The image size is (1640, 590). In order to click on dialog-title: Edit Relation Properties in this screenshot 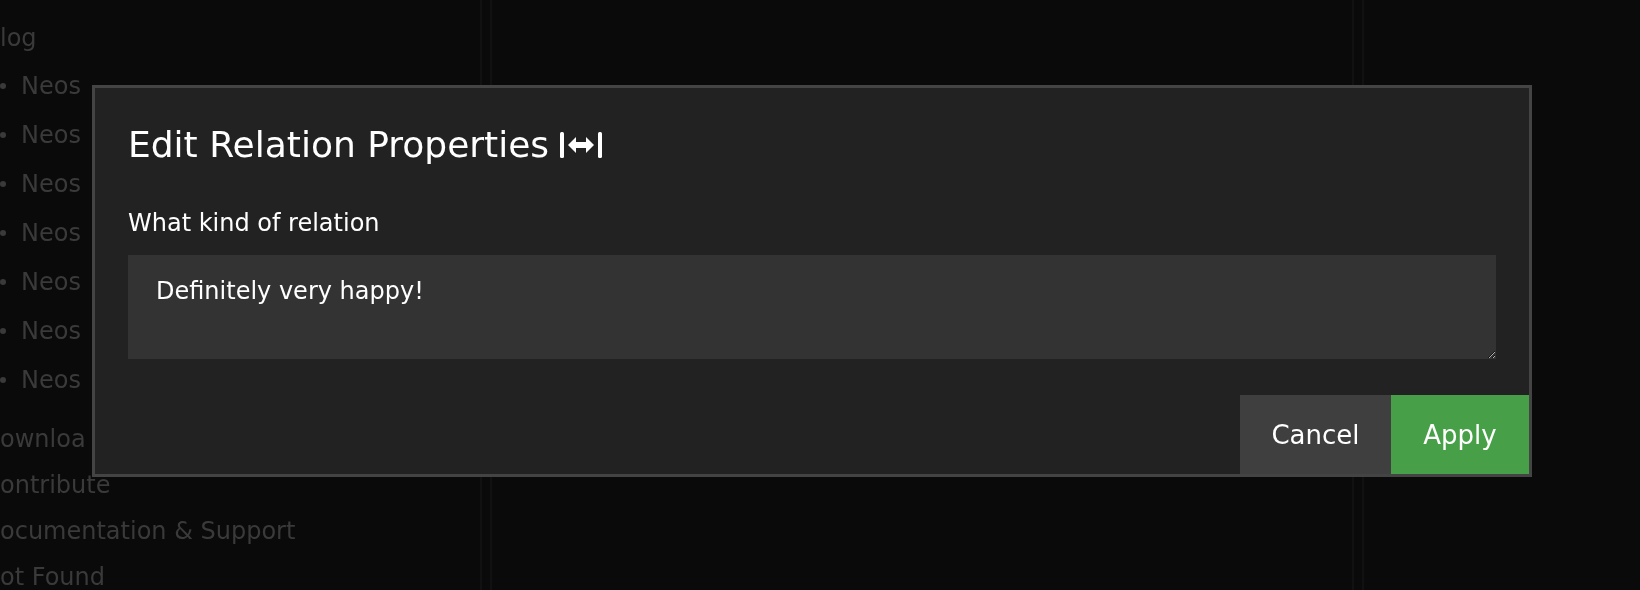, I will do `click(339, 144)`.